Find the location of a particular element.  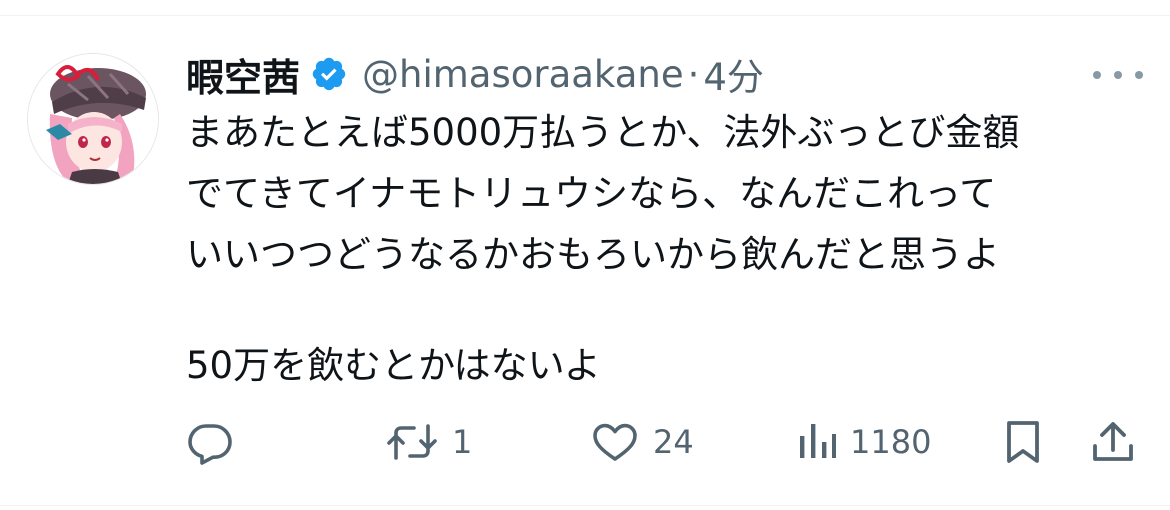

views-button: 1180 is located at coordinates (863, 442).